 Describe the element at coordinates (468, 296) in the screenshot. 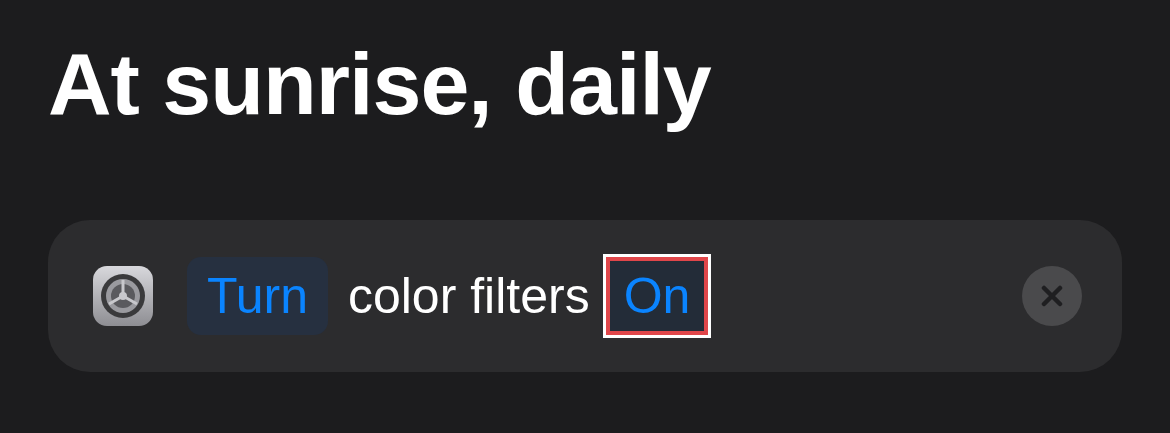

I see `action-text: color filters` at that location.